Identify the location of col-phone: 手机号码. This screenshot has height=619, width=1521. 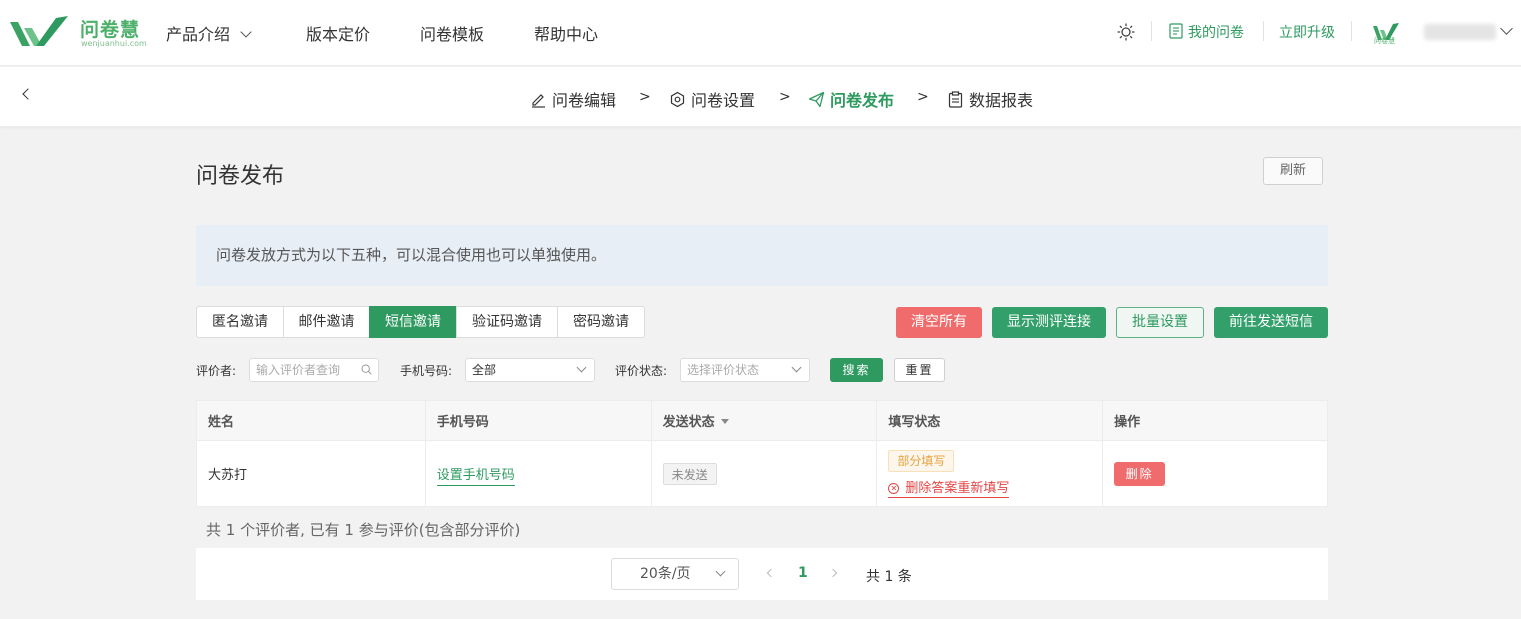
(538, 420).